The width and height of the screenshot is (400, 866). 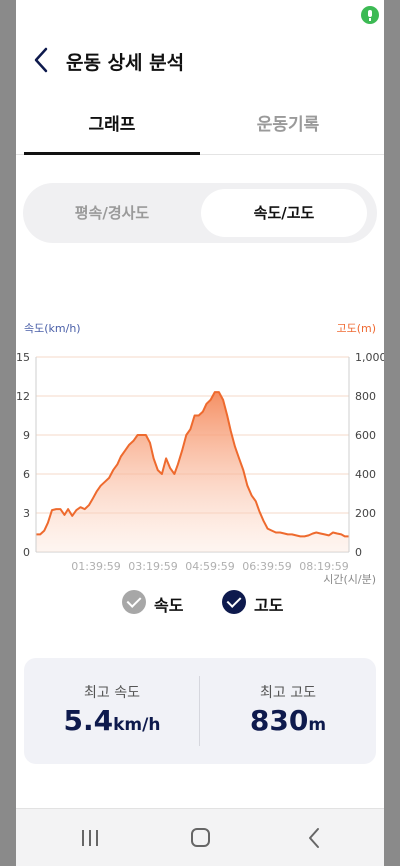 I want to click on stats-card: 최고 속도 5.4km/h 최고 고도 830m, so click(x=200, y=711).